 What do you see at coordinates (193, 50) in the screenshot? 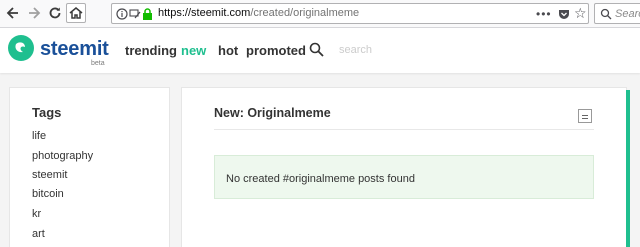
I see `nav-new: new` at bounding box center [193, 50].